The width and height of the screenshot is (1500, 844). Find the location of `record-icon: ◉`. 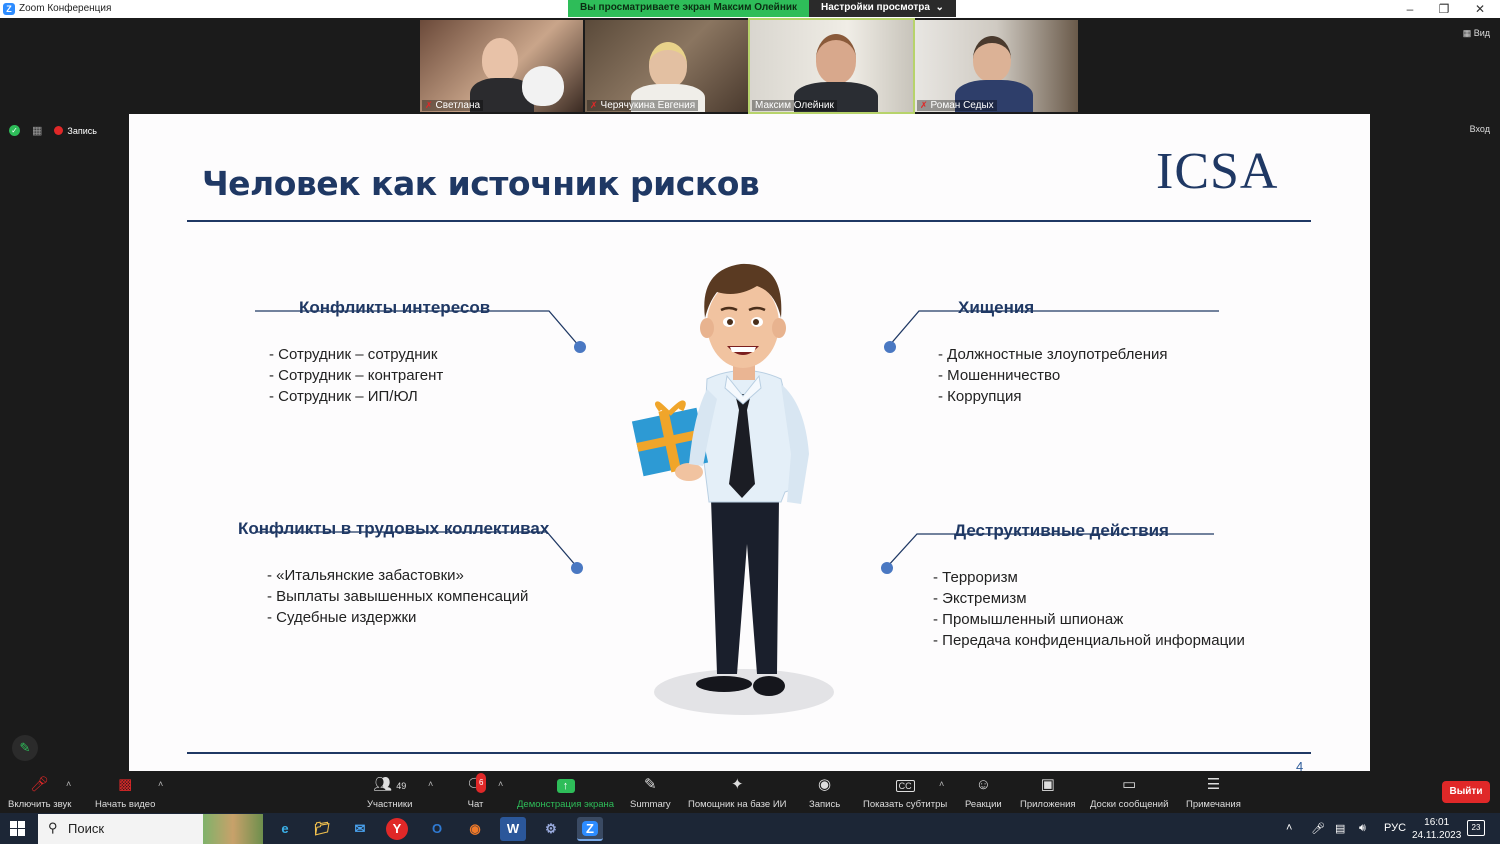

record-icon: ◉ is located at coordinates (825, 784).